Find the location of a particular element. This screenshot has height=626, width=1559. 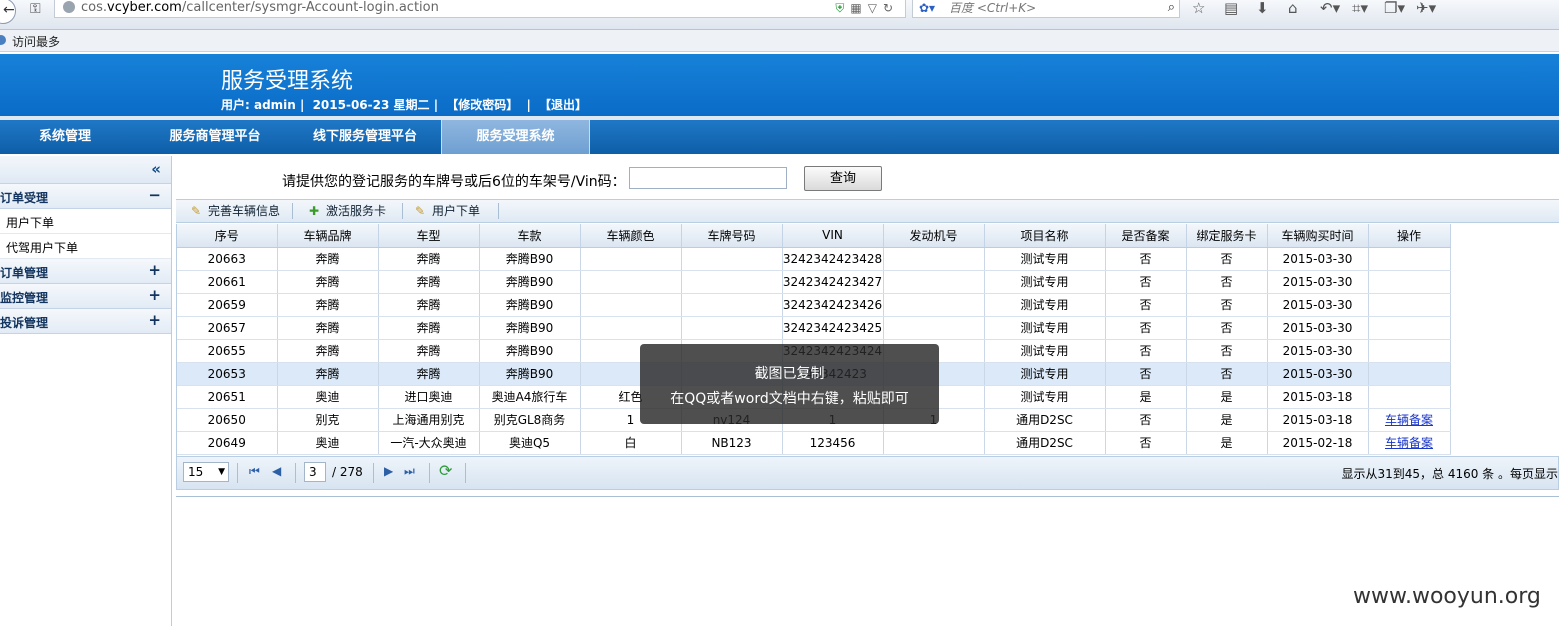

tab-system-management: 系统管理 is located at coordinates (65, 137).